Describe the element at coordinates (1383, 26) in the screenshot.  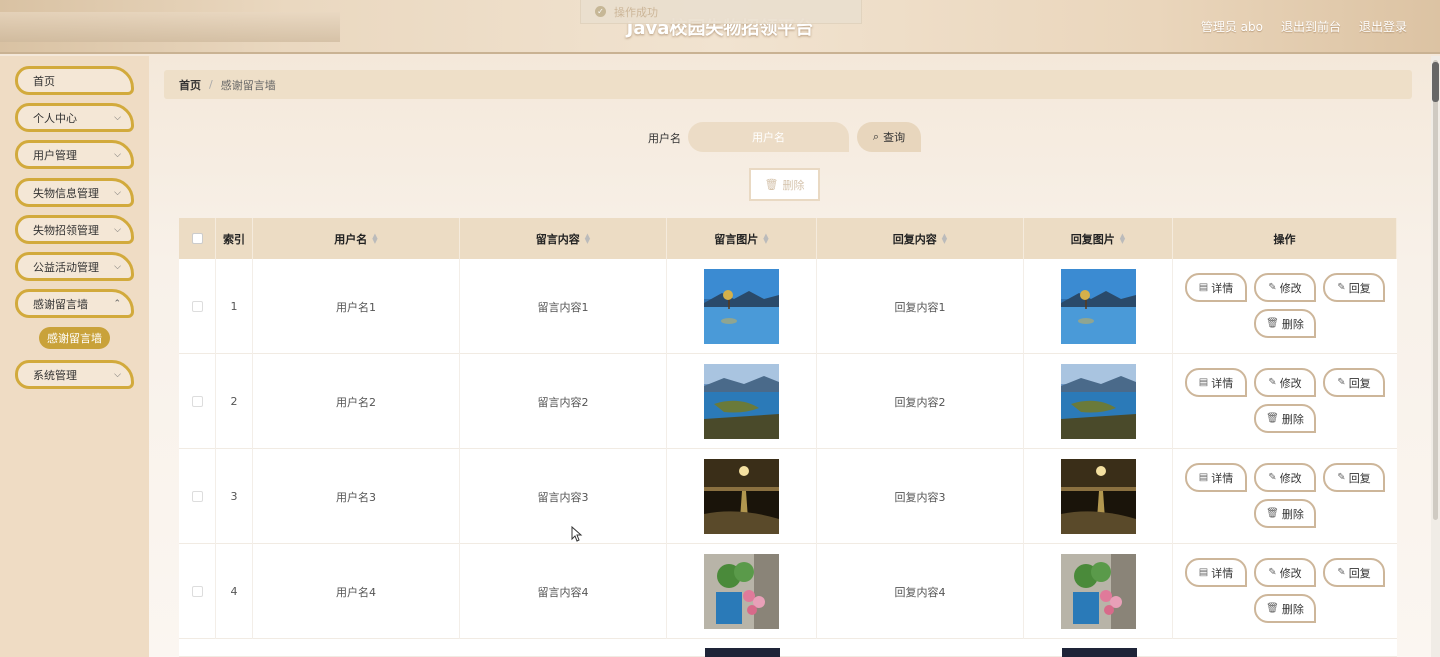
I see `logout-link: 退出登录` at that location.